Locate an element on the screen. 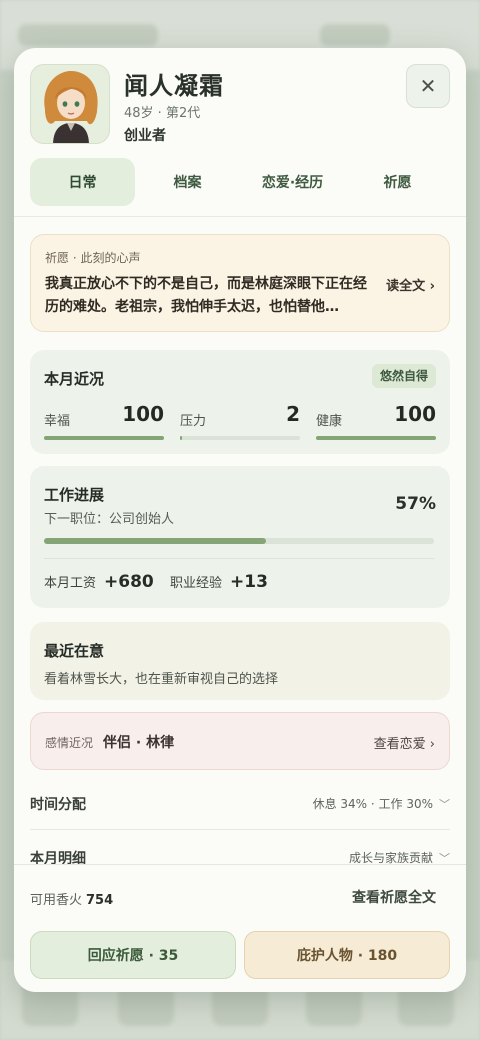  work-progress-title: 工作进展 is located at coordinates (74, 495).